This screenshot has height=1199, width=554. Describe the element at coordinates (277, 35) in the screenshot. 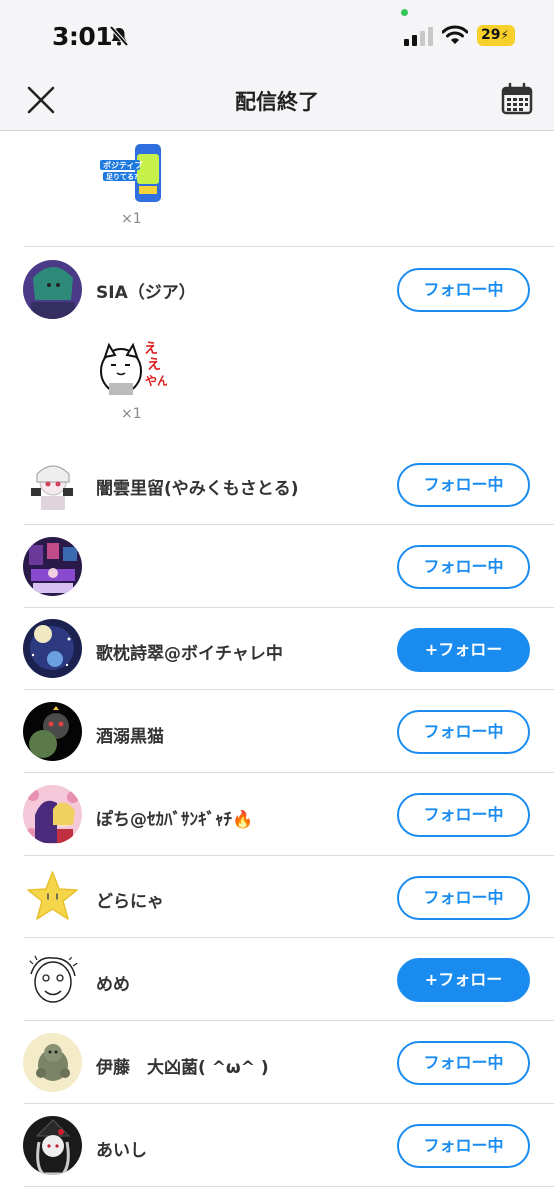

I see `status-bar: 3:01 29⚡` at that location.